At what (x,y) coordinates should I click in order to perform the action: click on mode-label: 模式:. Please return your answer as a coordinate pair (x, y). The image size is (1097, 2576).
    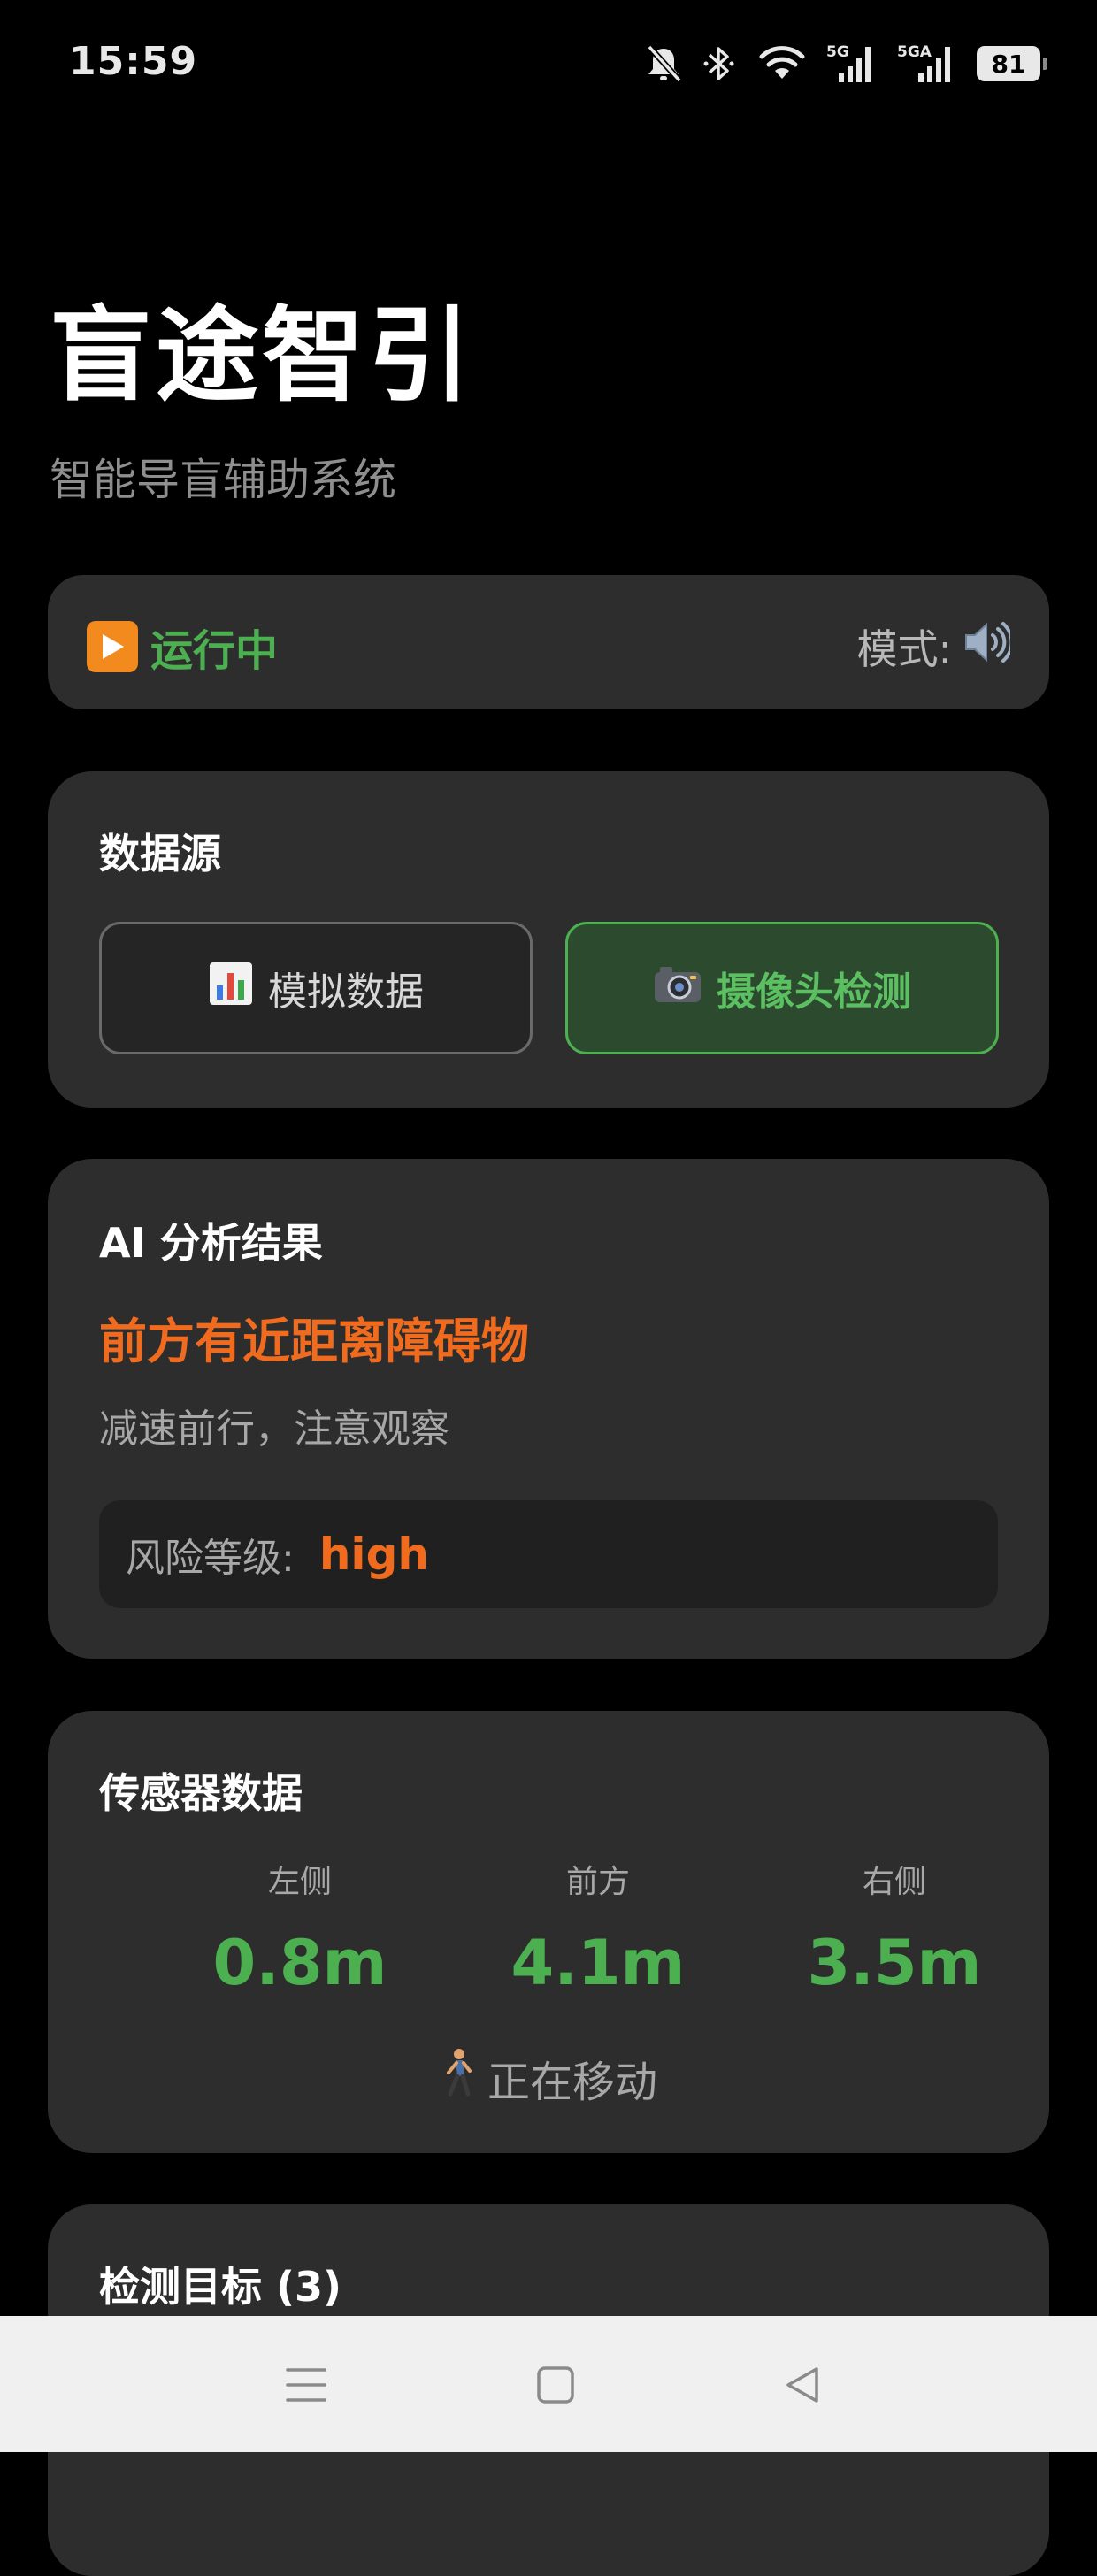
    Looking at the image, I should click on (904, 649).